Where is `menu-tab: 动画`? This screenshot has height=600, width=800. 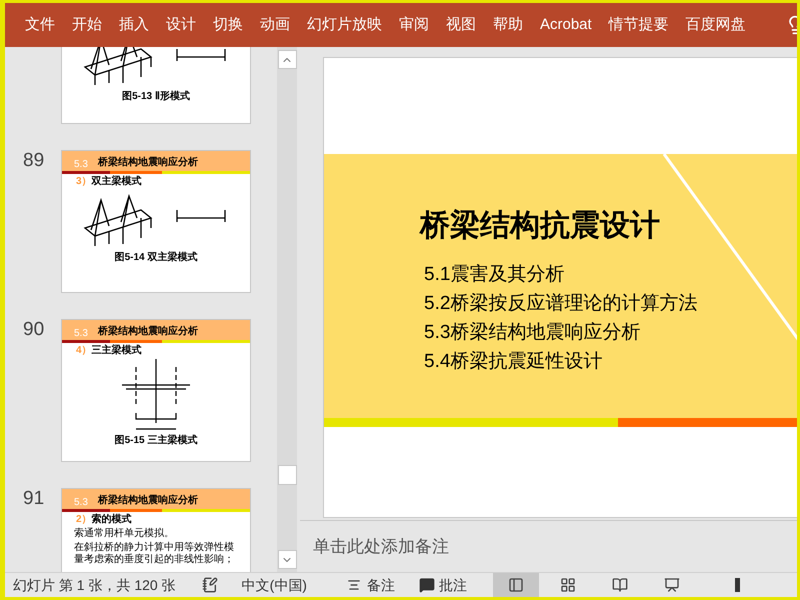
menu-tab: 动画 is located at coordinates (275, 25).